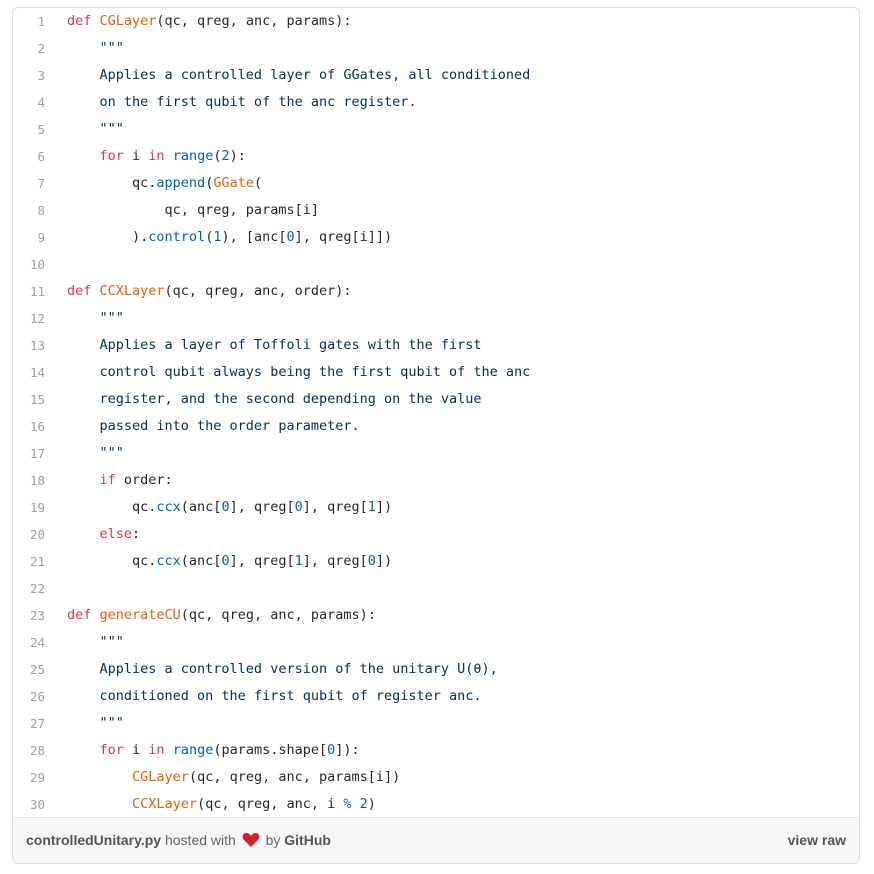 The height and width of the screenshot is (874, 874). What do you see at coordinates (29, 534) in the screenshot?
I see `line-number: 20` at bounding box center [29, 534].